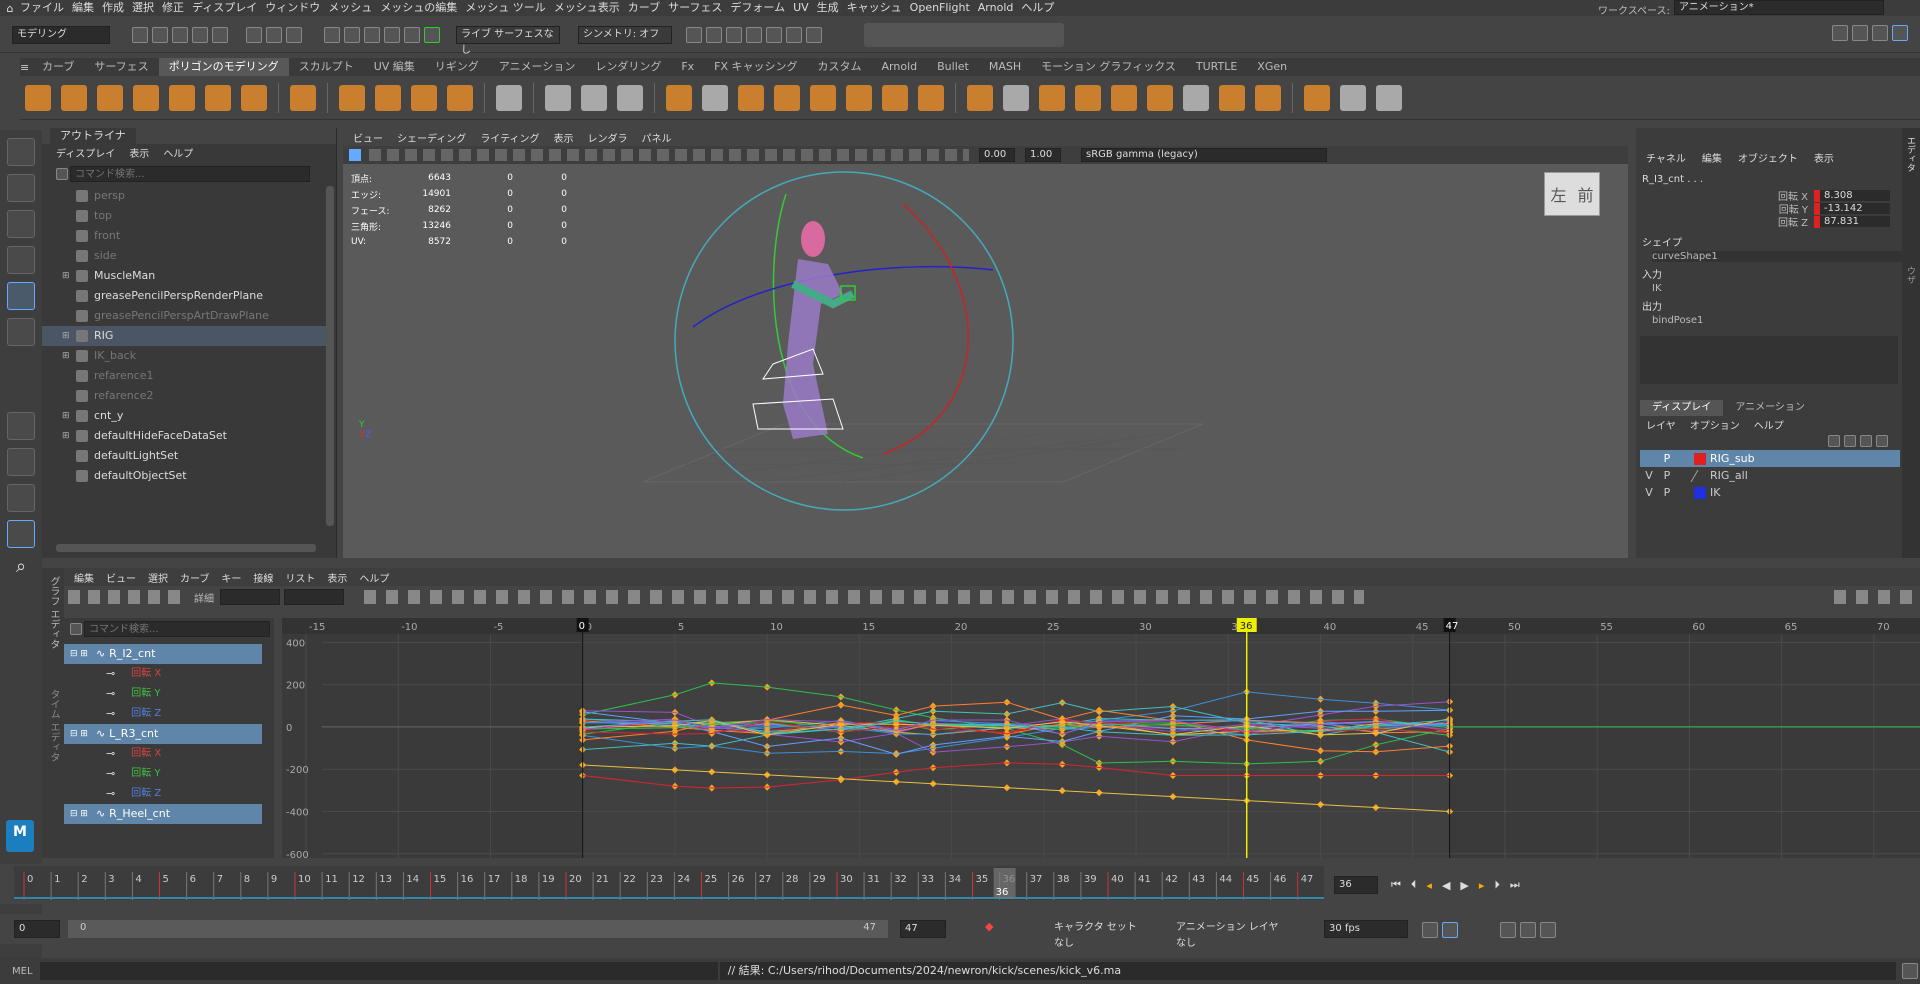 Image resolution: width=1920 pixels, height=984 pixels. What do you see at coordinates (46, 8) in the screenshot?
I see `menu-item: ファイル` at bounding box center [46, 8].